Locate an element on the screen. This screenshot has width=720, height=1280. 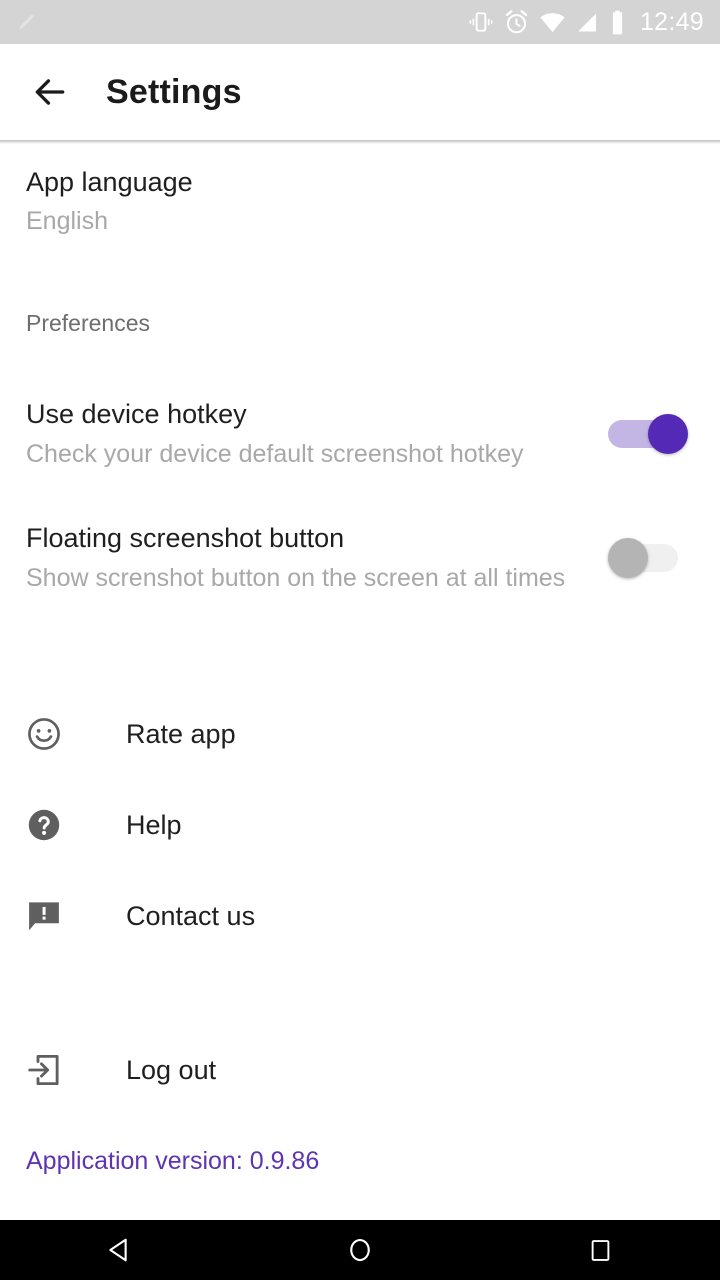
wifi-icon is located at coordinates (552, 22).